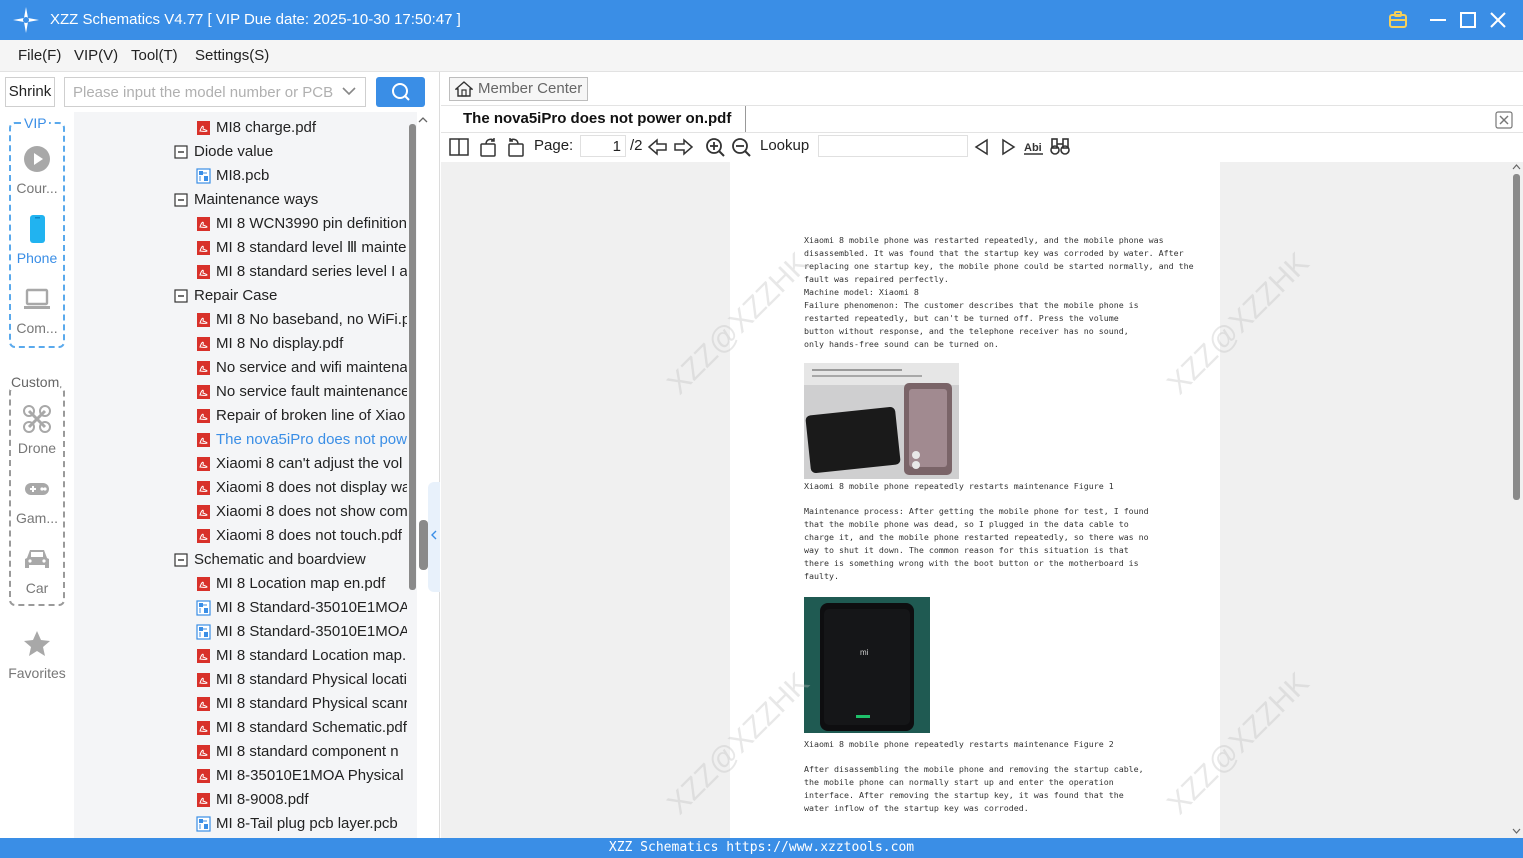 The width and height of the screenshot is (1523, 858). What do you see at coordinates (603, 146) in the screenshot?
I see `page-number-input` at bounding box center [603, 146].